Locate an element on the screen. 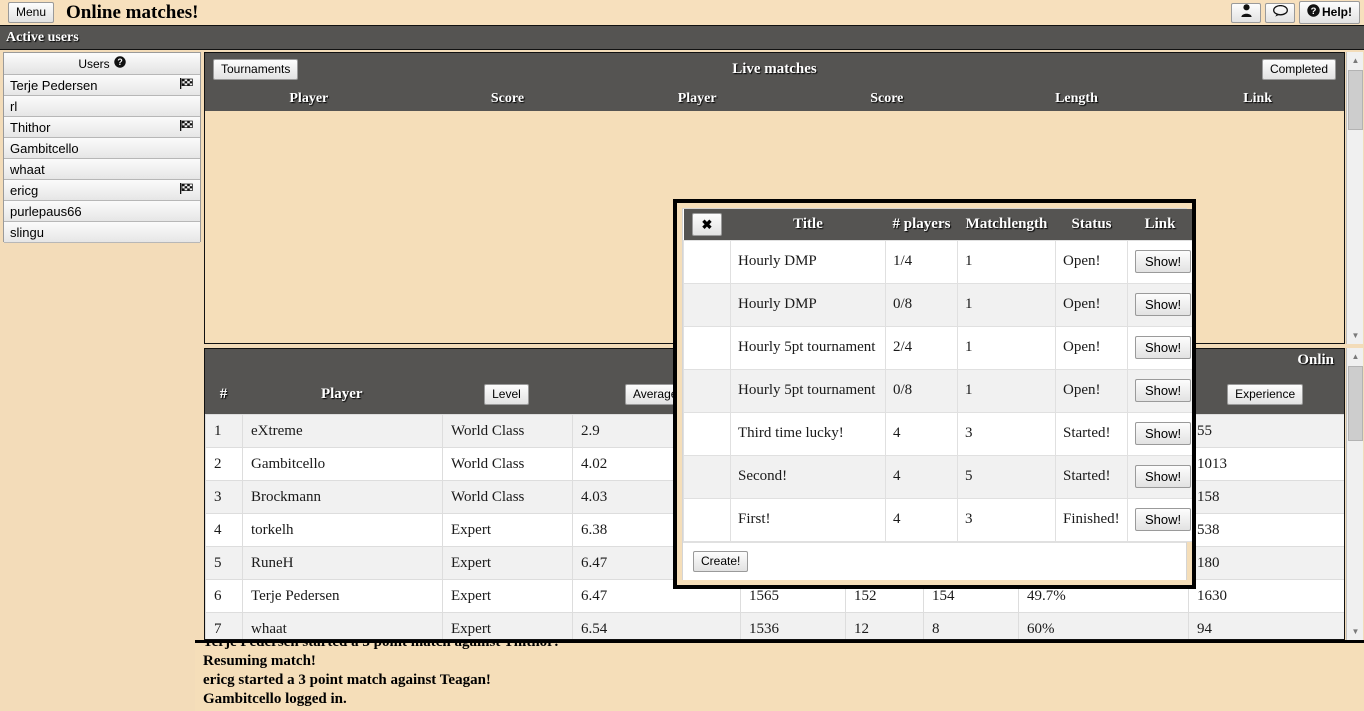  log-line: Gambitcello logged in. is located at coordinates (275, 699).